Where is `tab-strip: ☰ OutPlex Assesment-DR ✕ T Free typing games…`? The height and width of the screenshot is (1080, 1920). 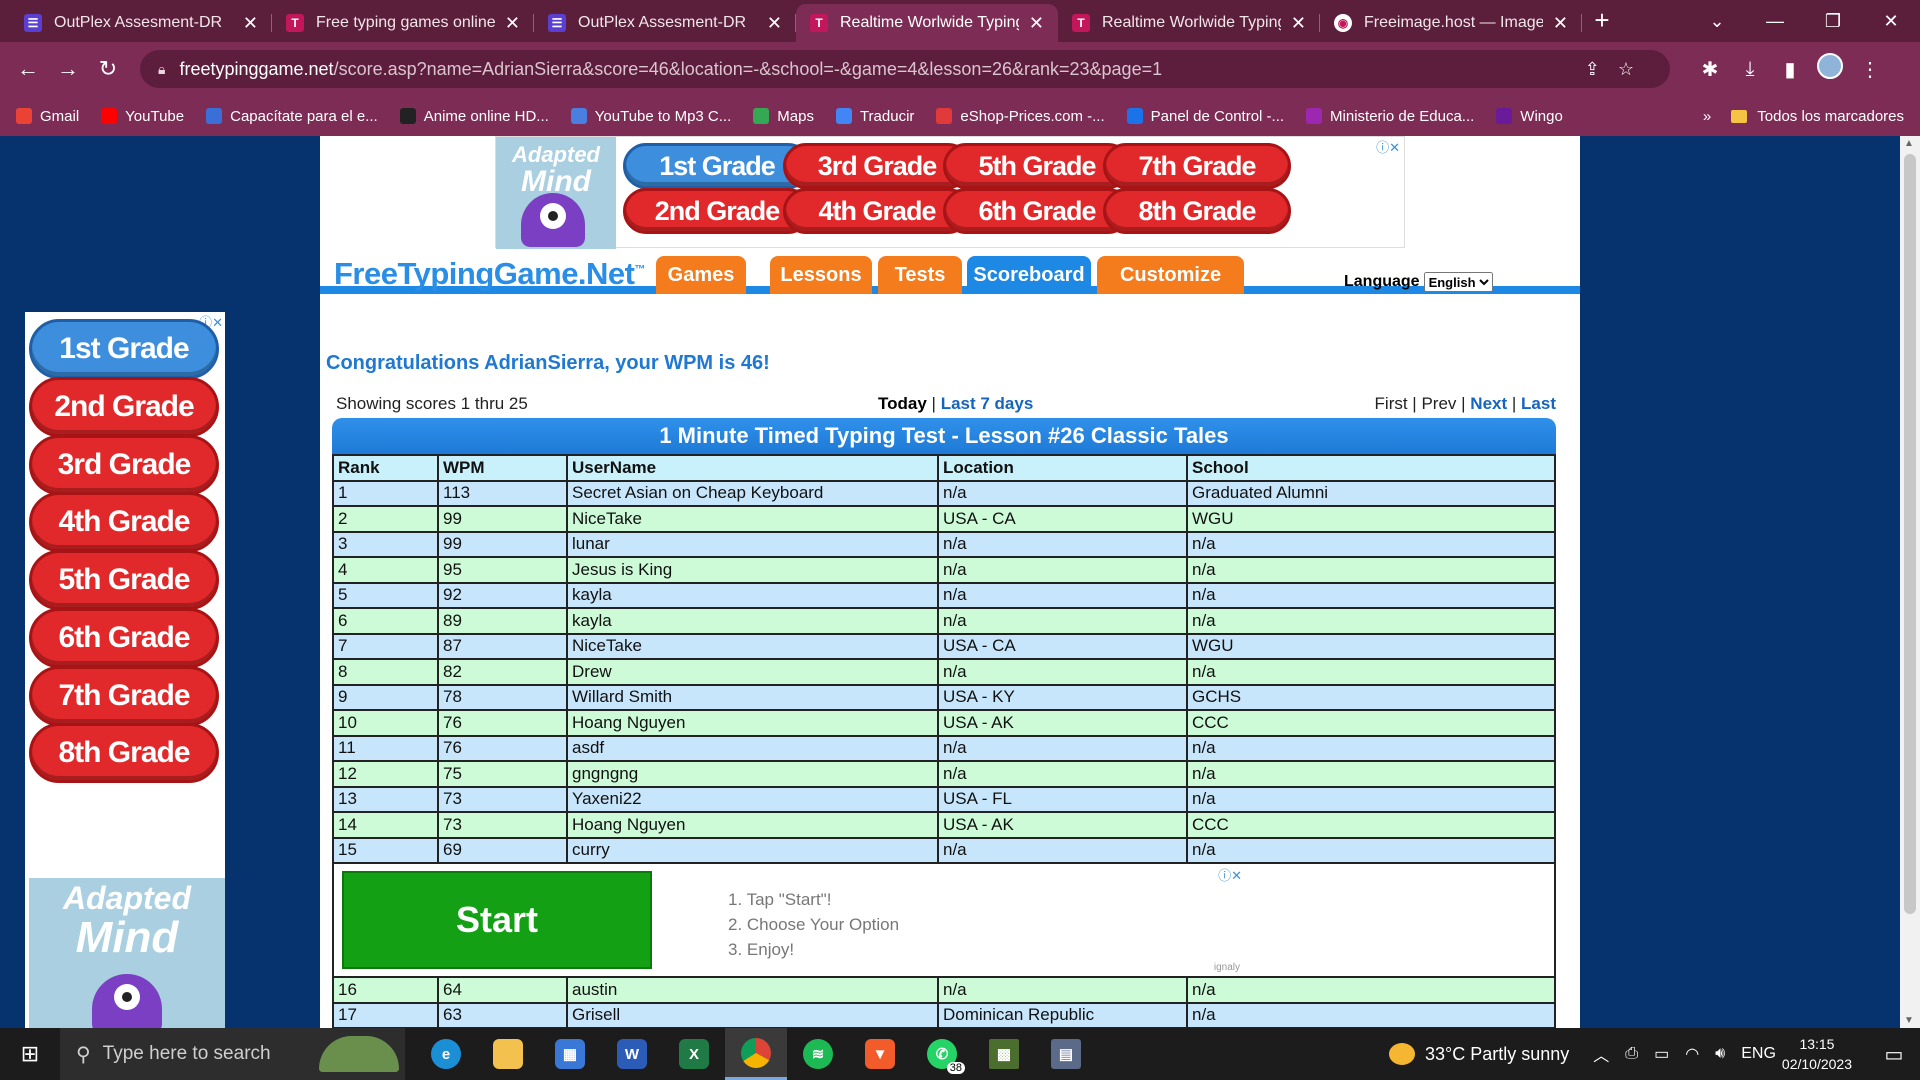 tab-strip: ☰ OutPlex Assesment-DR ✕ T Free typing games… is located at coordinates (960, 21).